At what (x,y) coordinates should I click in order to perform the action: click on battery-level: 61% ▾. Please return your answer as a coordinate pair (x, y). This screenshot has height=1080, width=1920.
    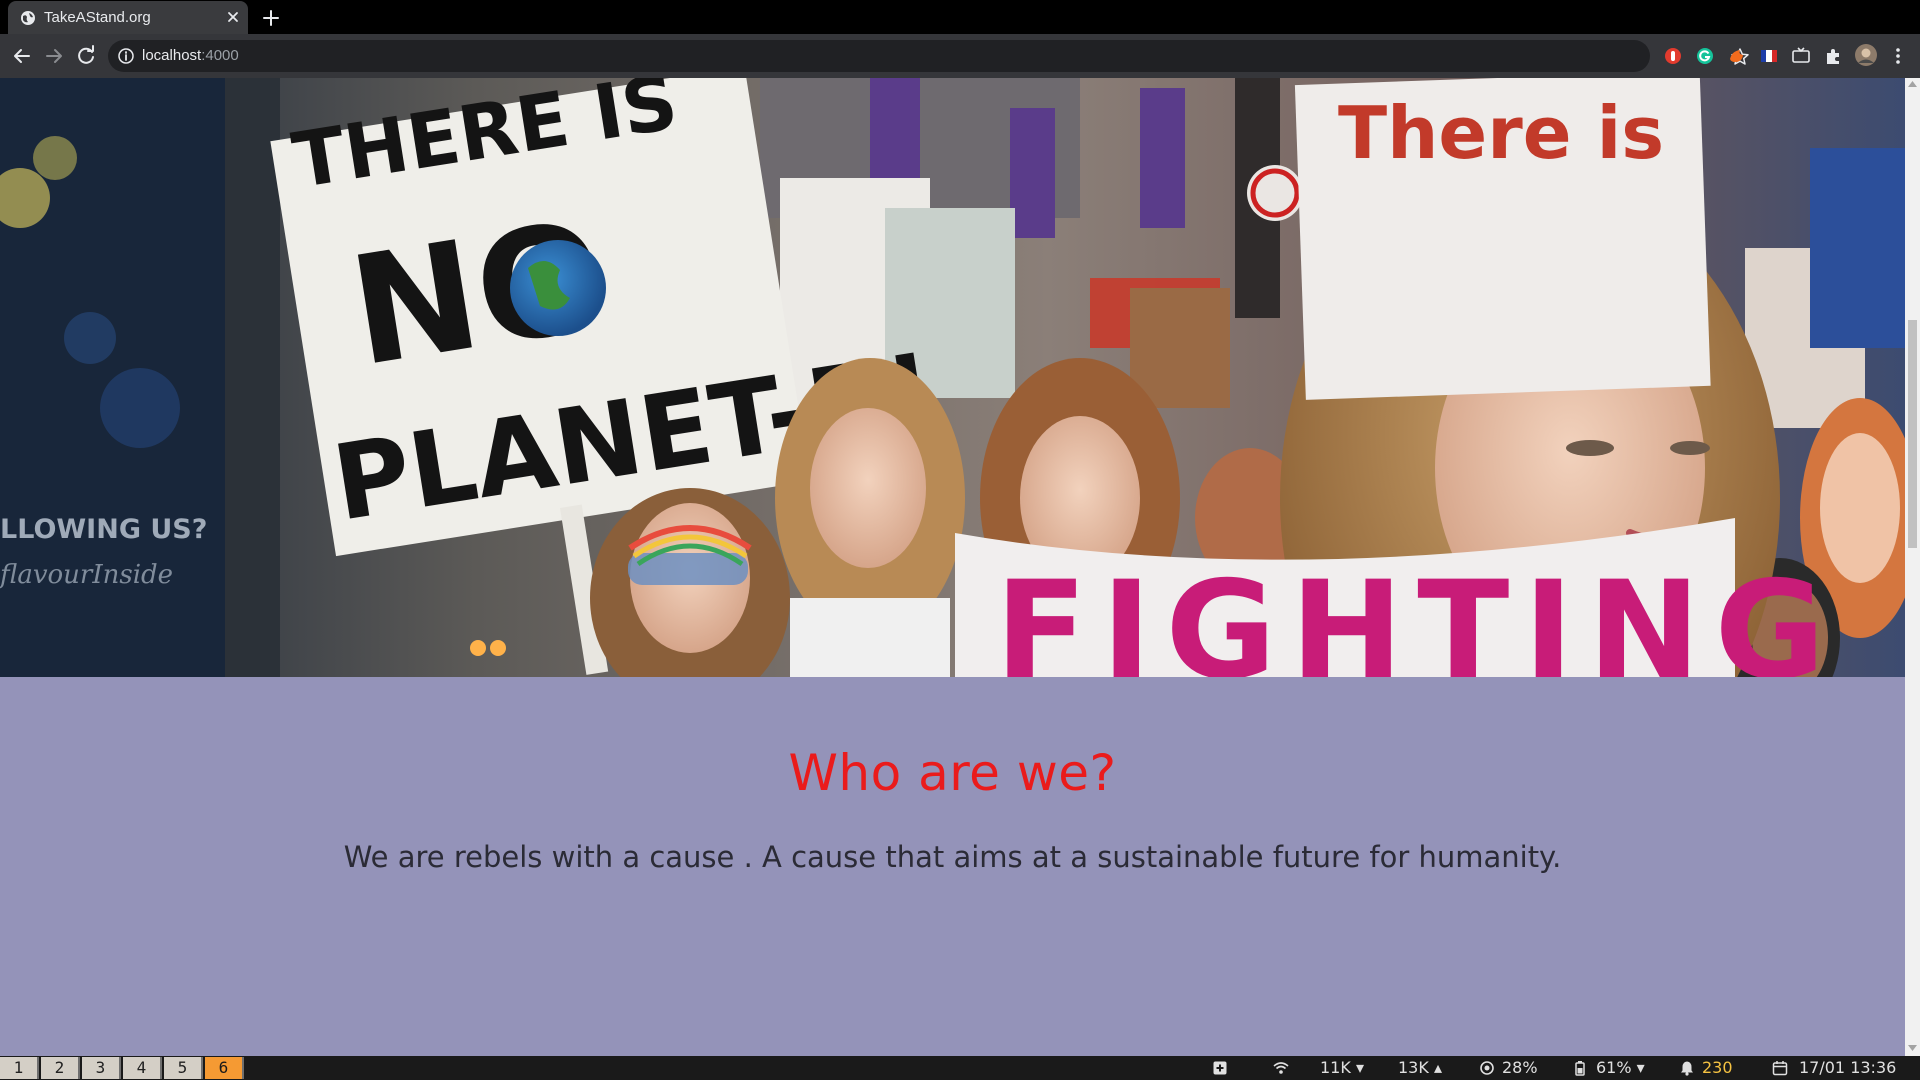
    Looking at the image, I should click on (1620, 1067).